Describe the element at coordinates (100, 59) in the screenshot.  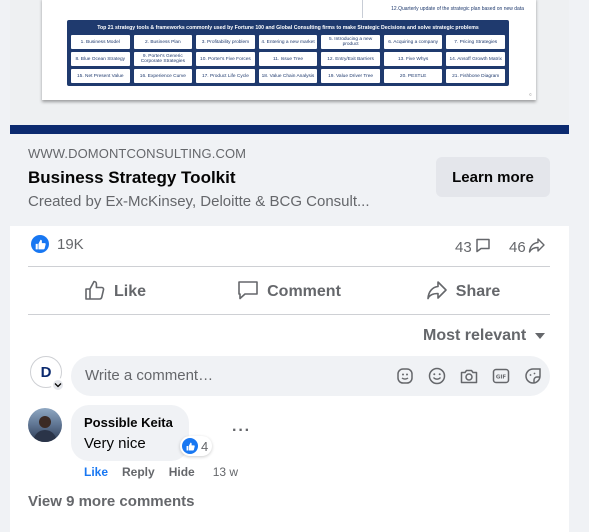
I see `tool-cell: 8. Blue Ocean Strategy` at that location.